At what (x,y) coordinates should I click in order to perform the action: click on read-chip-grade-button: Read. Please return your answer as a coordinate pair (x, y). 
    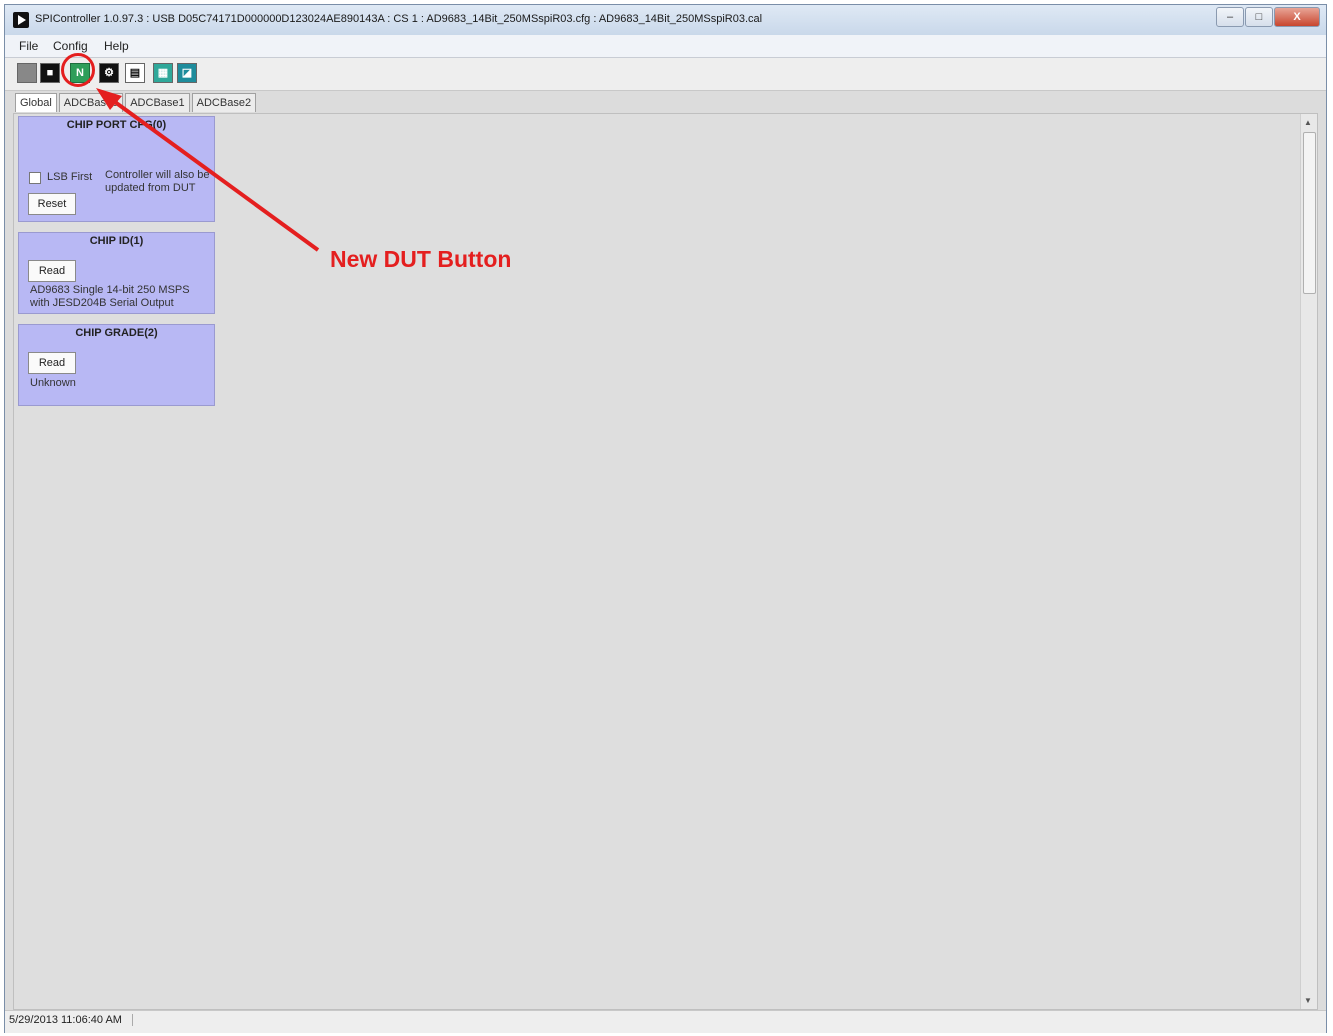
    Looking at the image, I should click on (52, 363).